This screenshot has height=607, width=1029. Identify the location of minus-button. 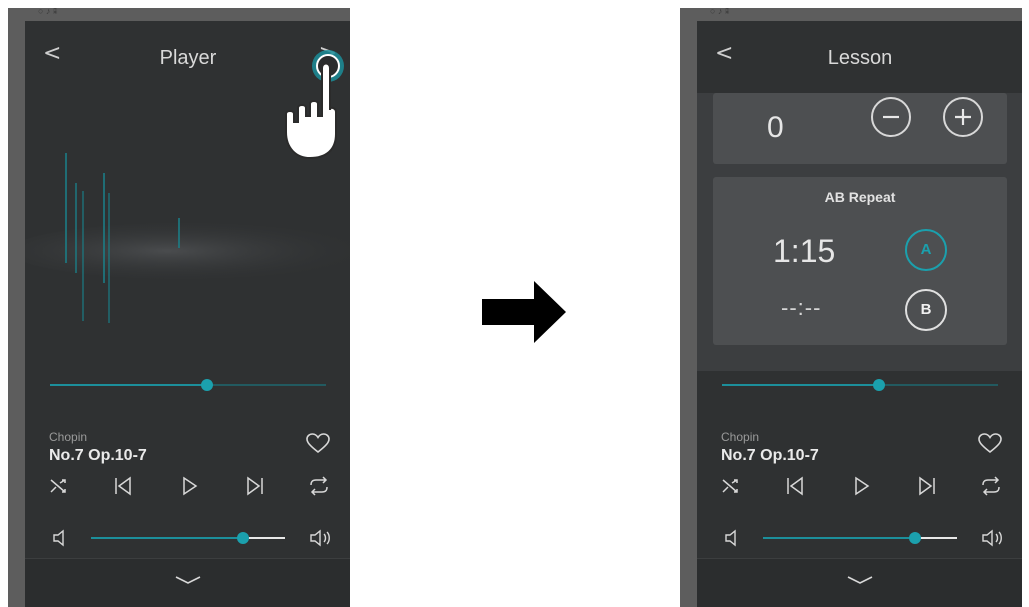
(891, 117).